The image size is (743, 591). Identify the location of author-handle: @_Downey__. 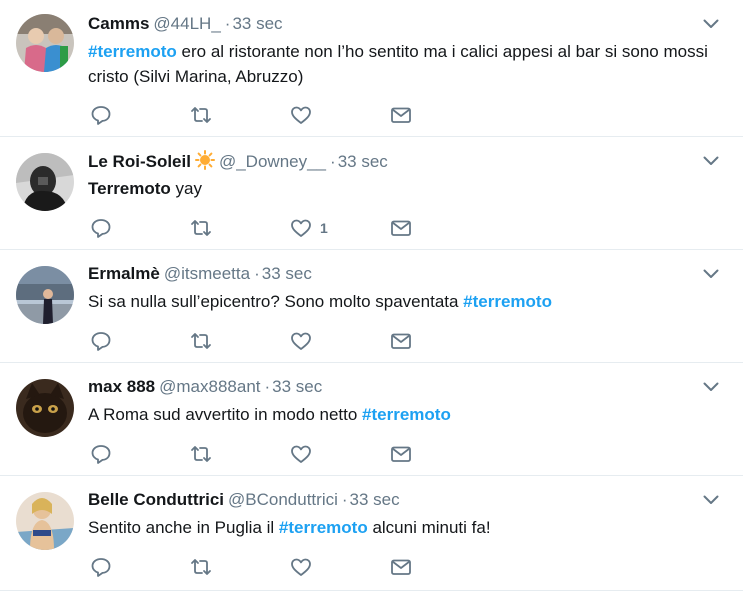
(272, 161).